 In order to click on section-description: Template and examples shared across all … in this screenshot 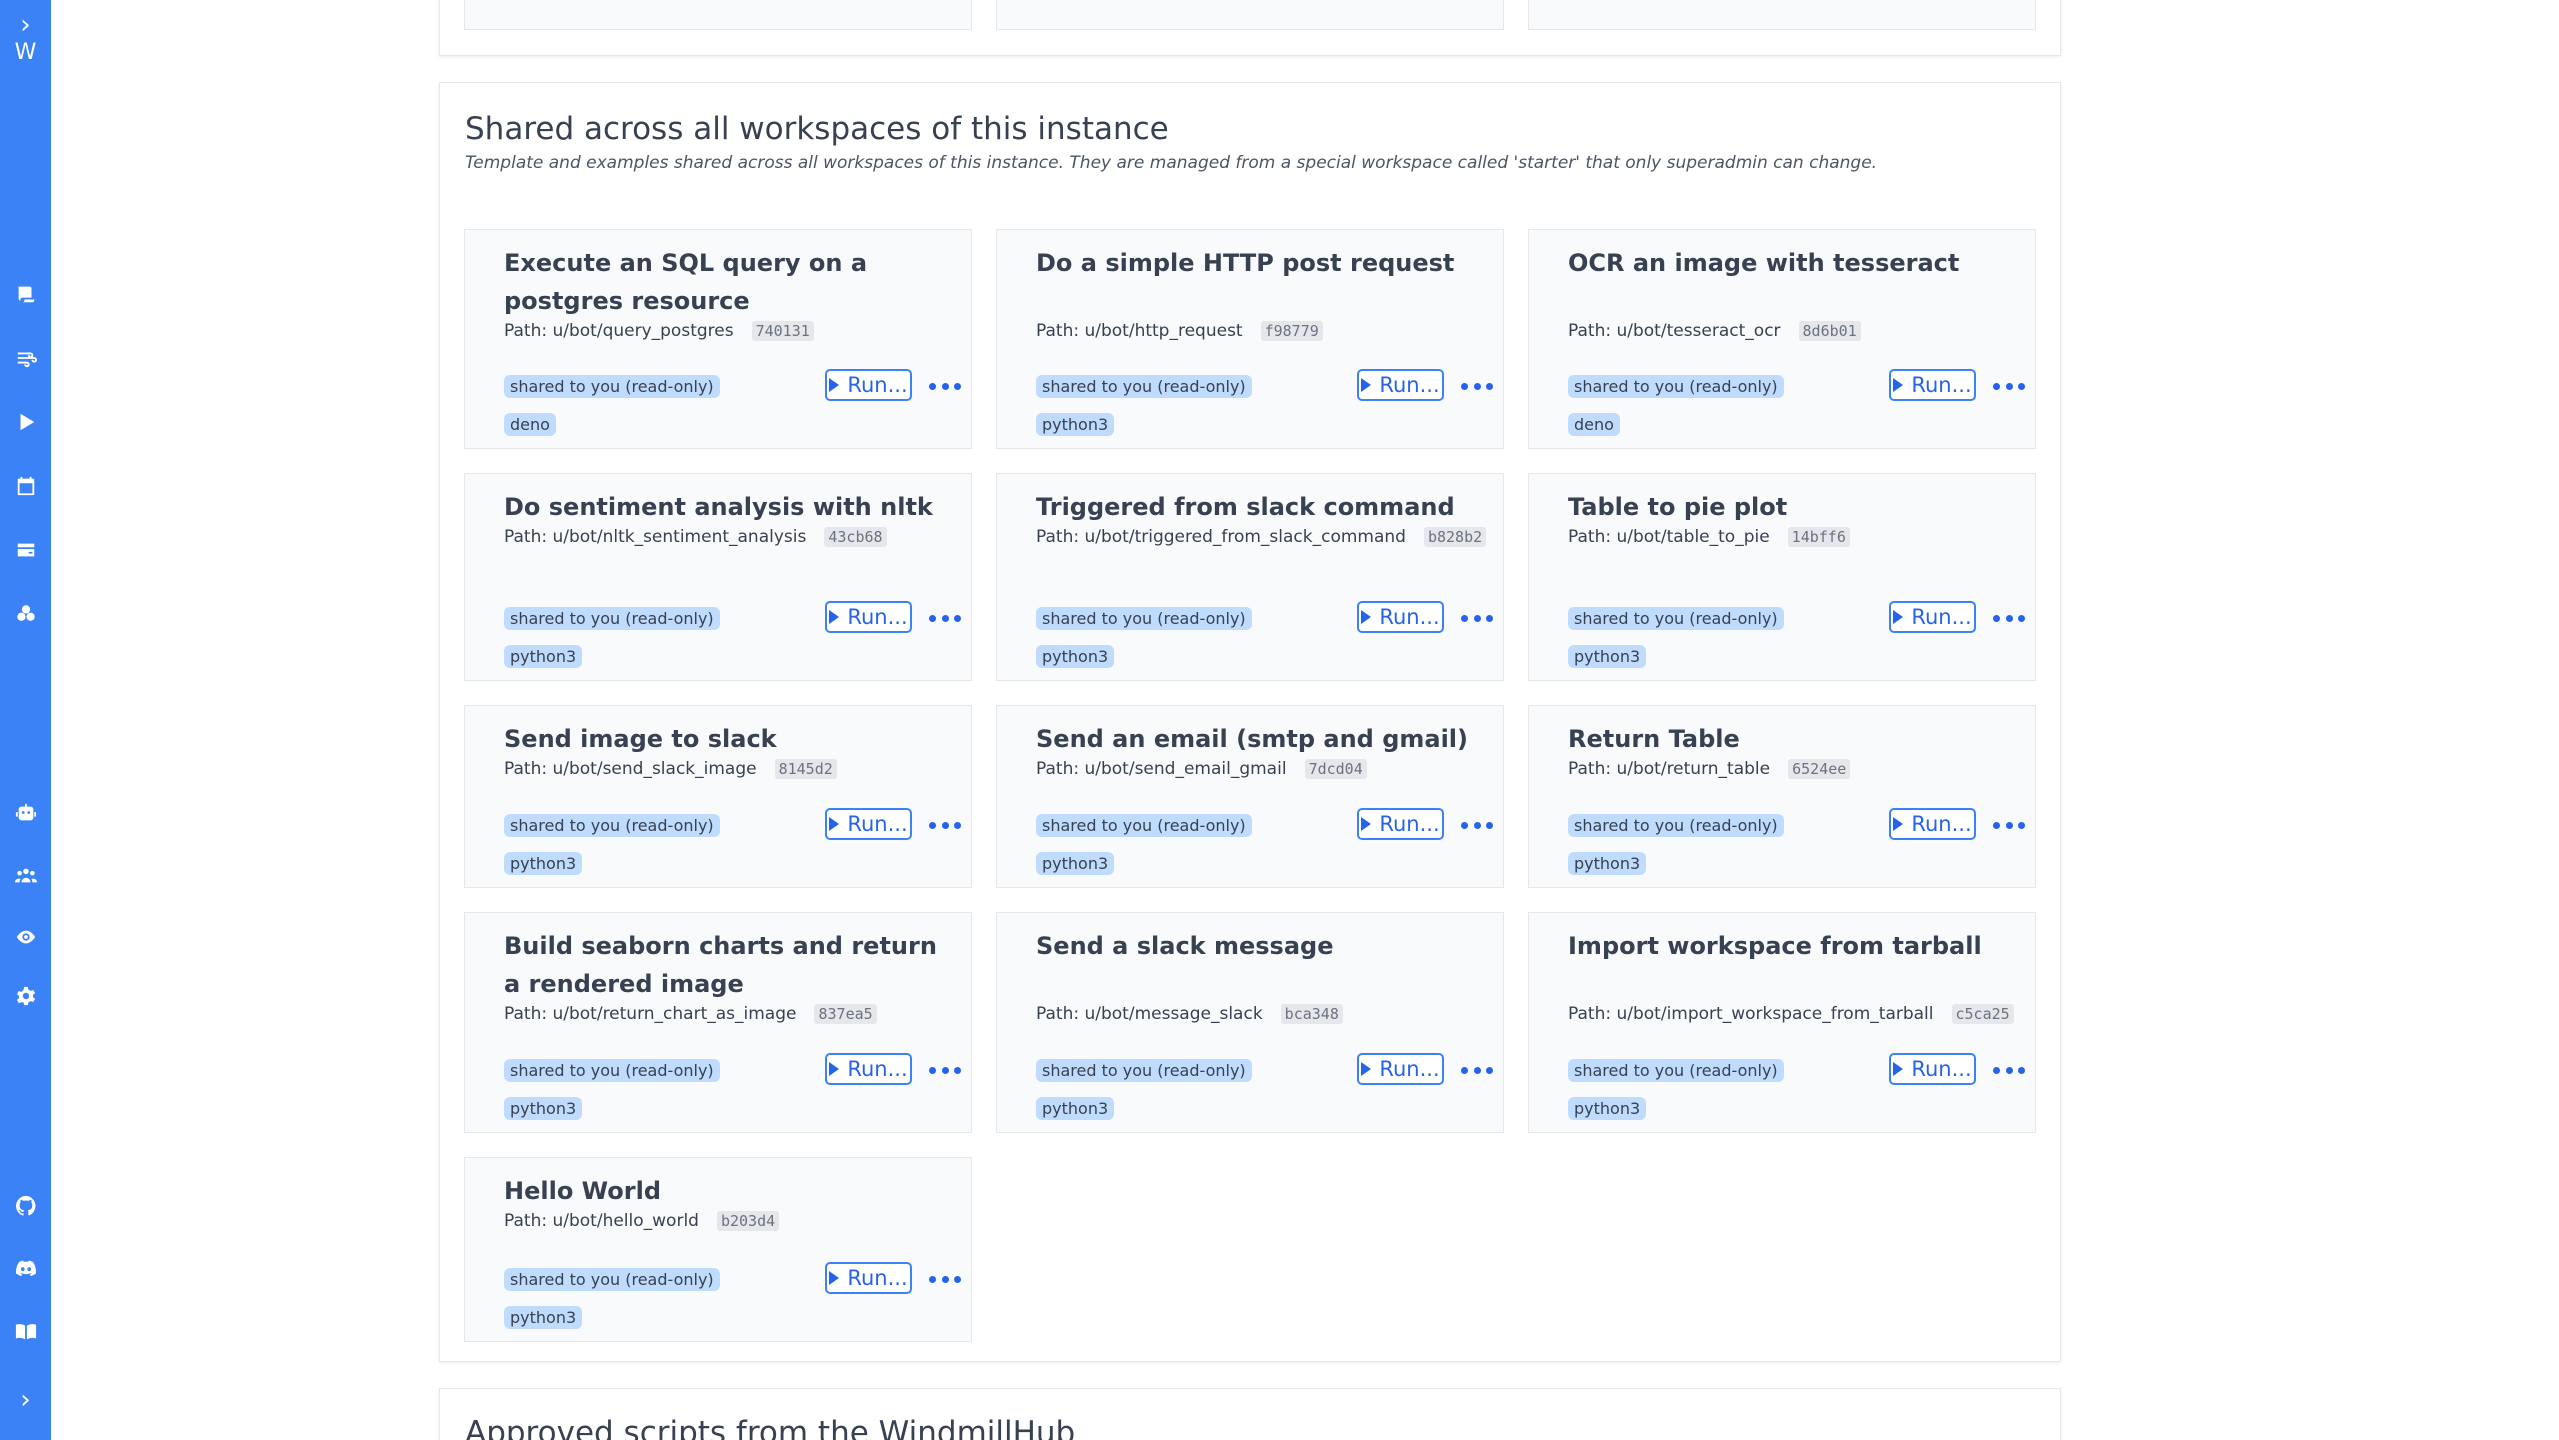, I will do `click(1171, 163)`.